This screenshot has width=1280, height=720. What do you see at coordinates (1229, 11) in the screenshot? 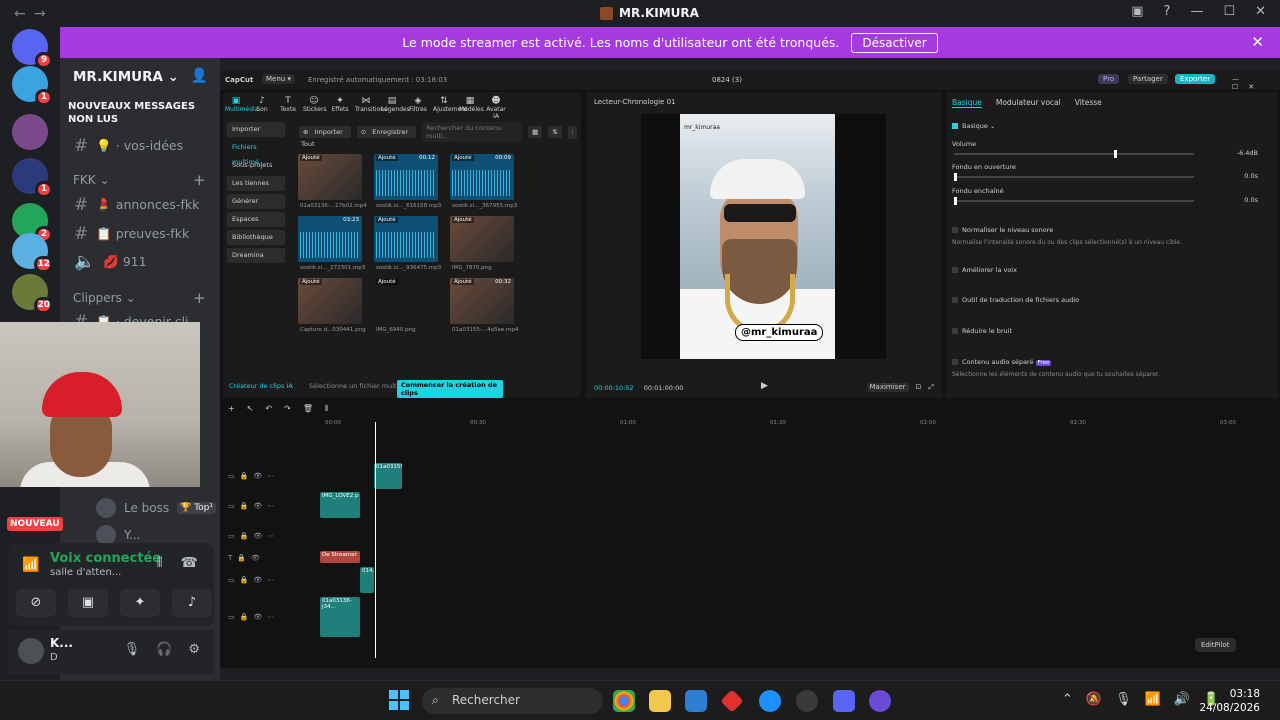
I see `maximize-button: ☐` at bounding box center [1229, 11].